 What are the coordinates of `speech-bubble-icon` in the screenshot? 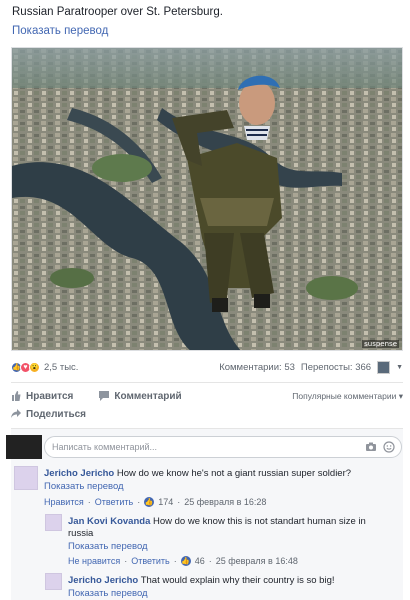 It's located at (104, 396).